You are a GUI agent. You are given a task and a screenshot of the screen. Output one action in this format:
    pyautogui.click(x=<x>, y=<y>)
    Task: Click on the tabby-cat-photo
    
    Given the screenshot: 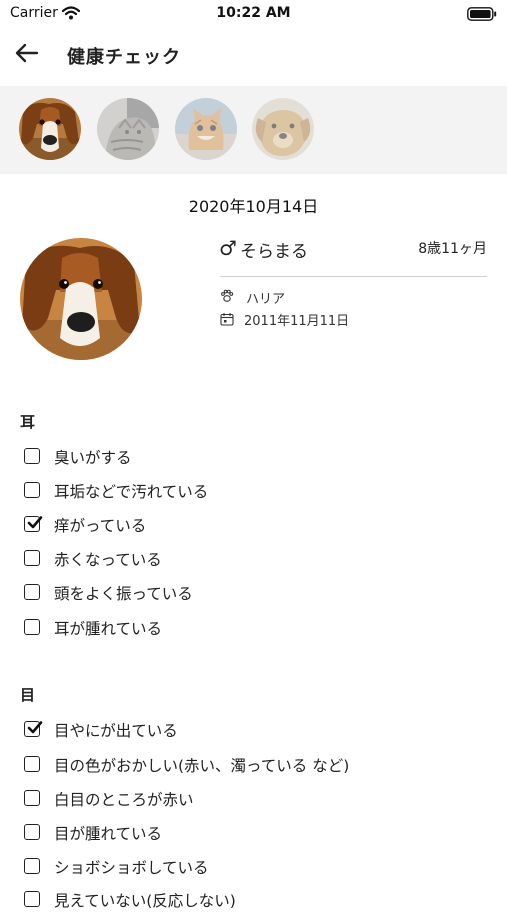 What is the action you would take?
    pyautogui.click(x=128, y=129)
    